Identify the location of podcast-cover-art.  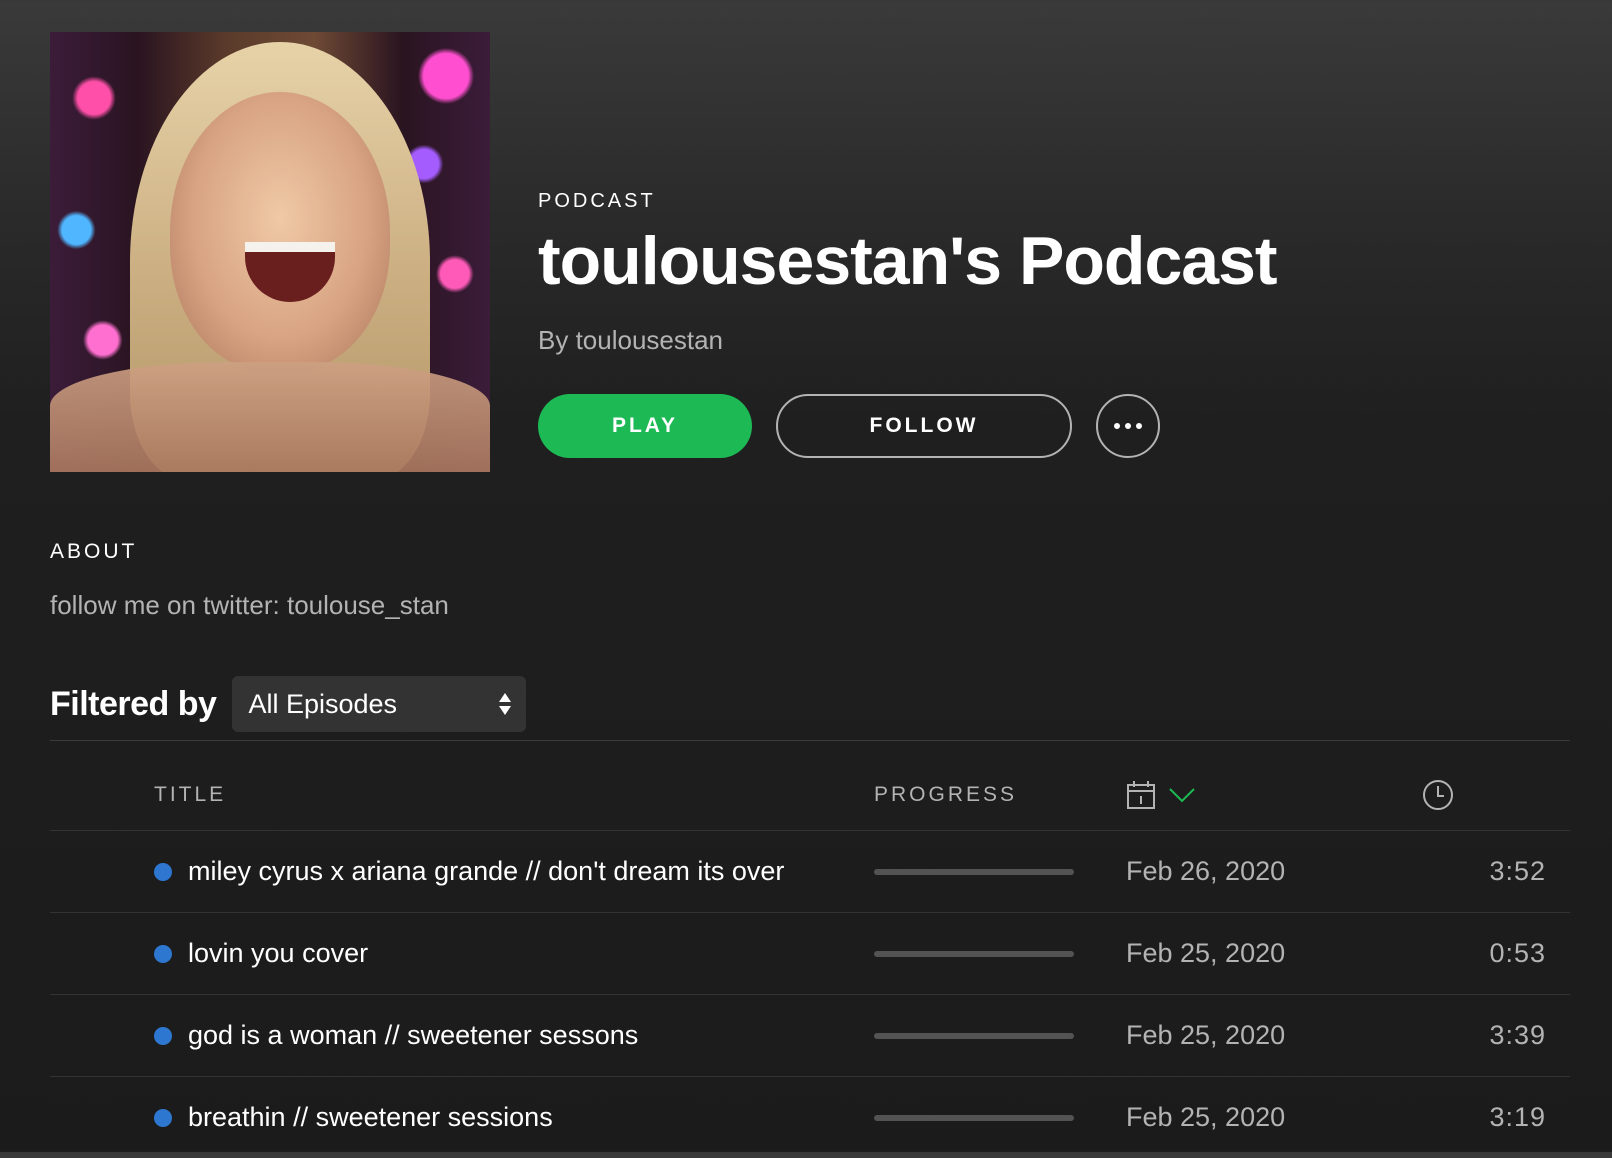
(270, 252).